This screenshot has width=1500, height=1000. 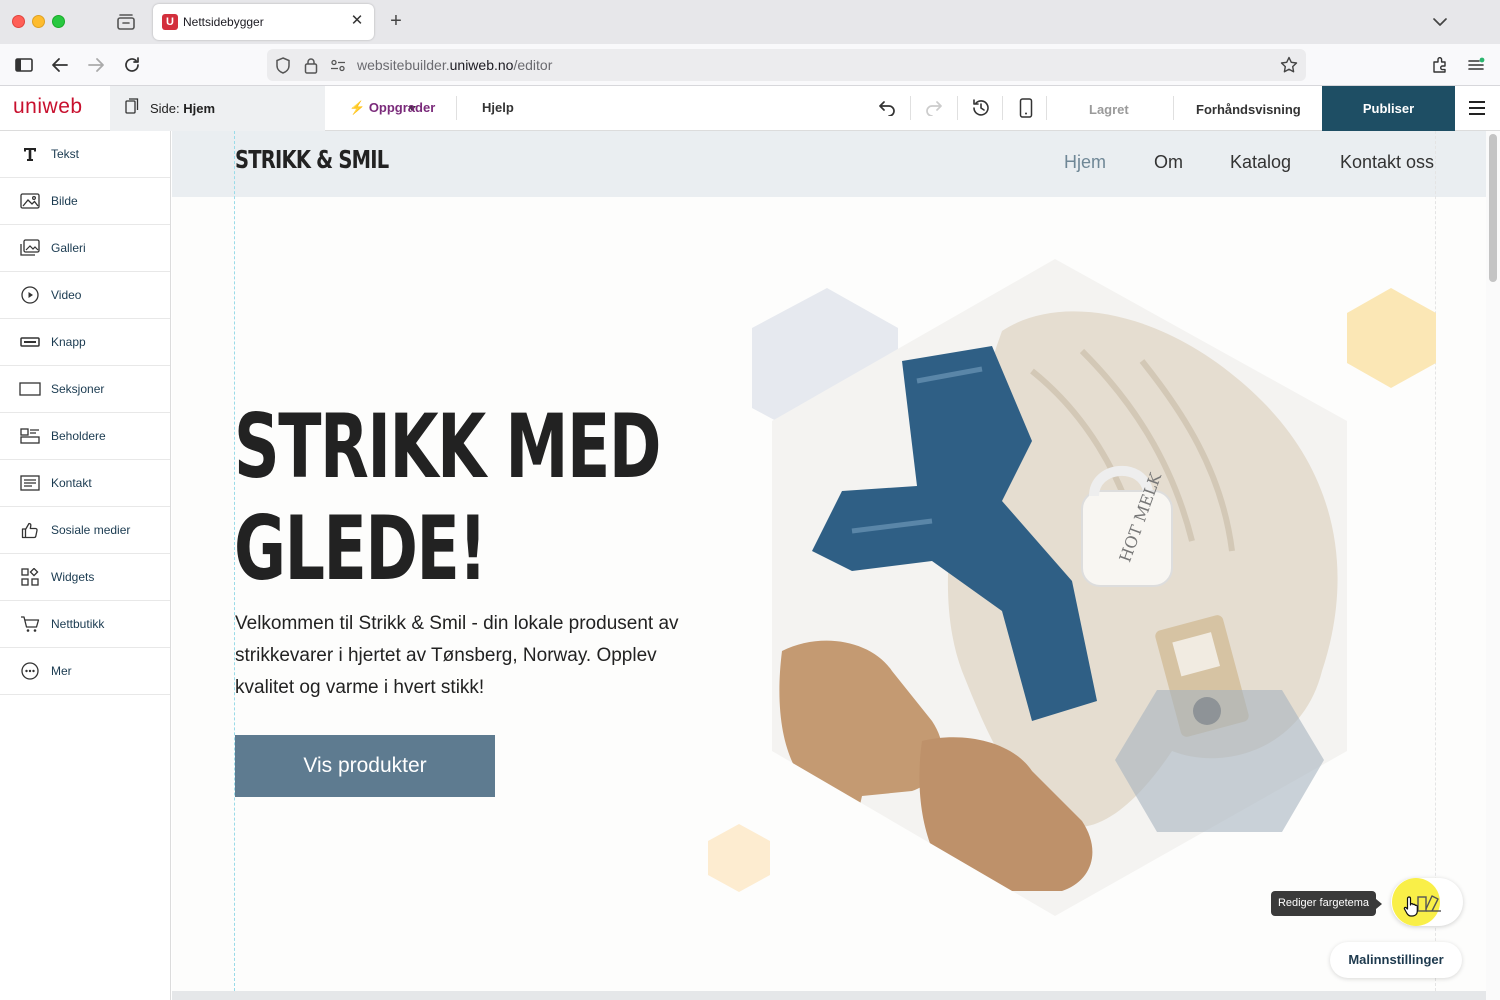 I want to click on history-icon, so click(x=981, y=108).